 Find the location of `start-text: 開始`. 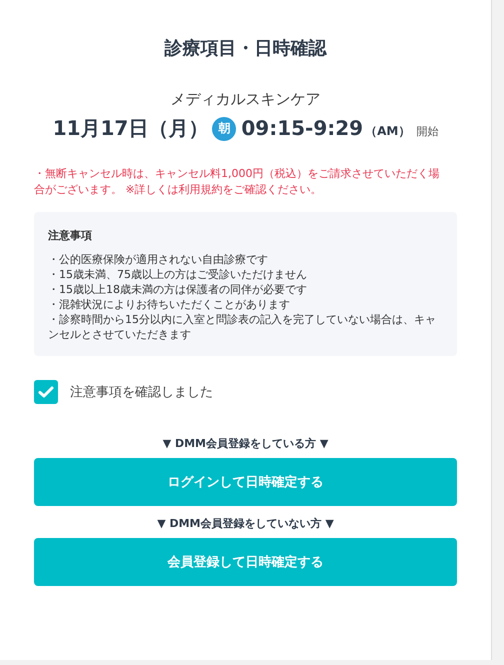

start-text: 開始 is located at coordinates (427, 131).